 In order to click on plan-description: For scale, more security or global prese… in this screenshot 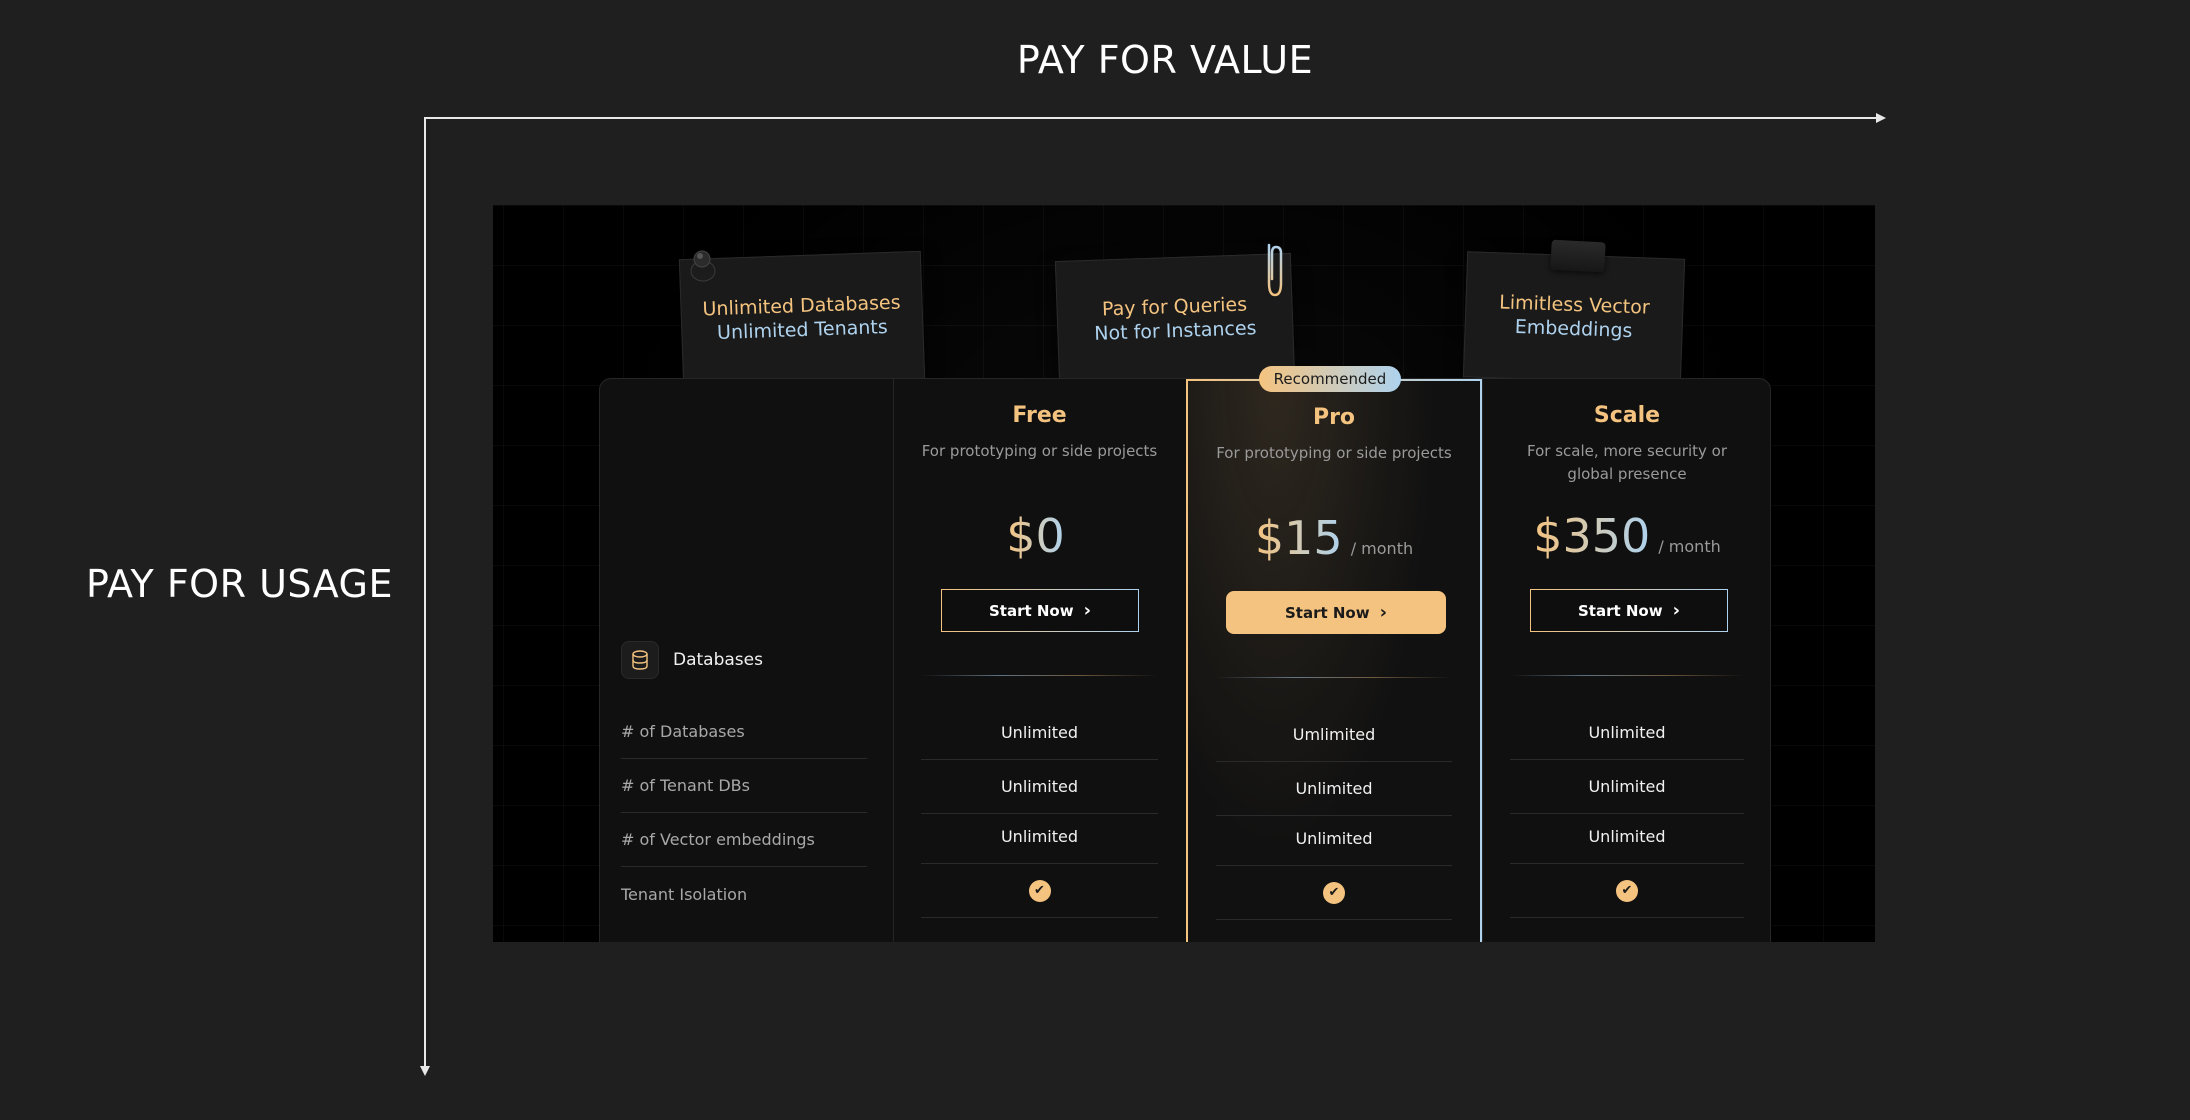, I will do `click(1627, 463)`.